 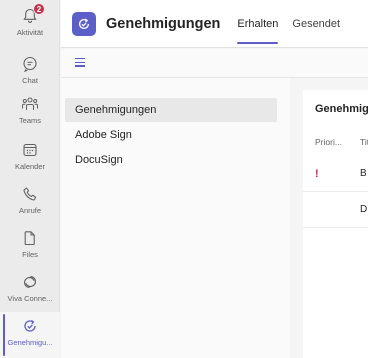 What do you see at coordinates (84, 23) in the screenshot?
I see `approvals-app-icon` at bounding box center [84, 23].